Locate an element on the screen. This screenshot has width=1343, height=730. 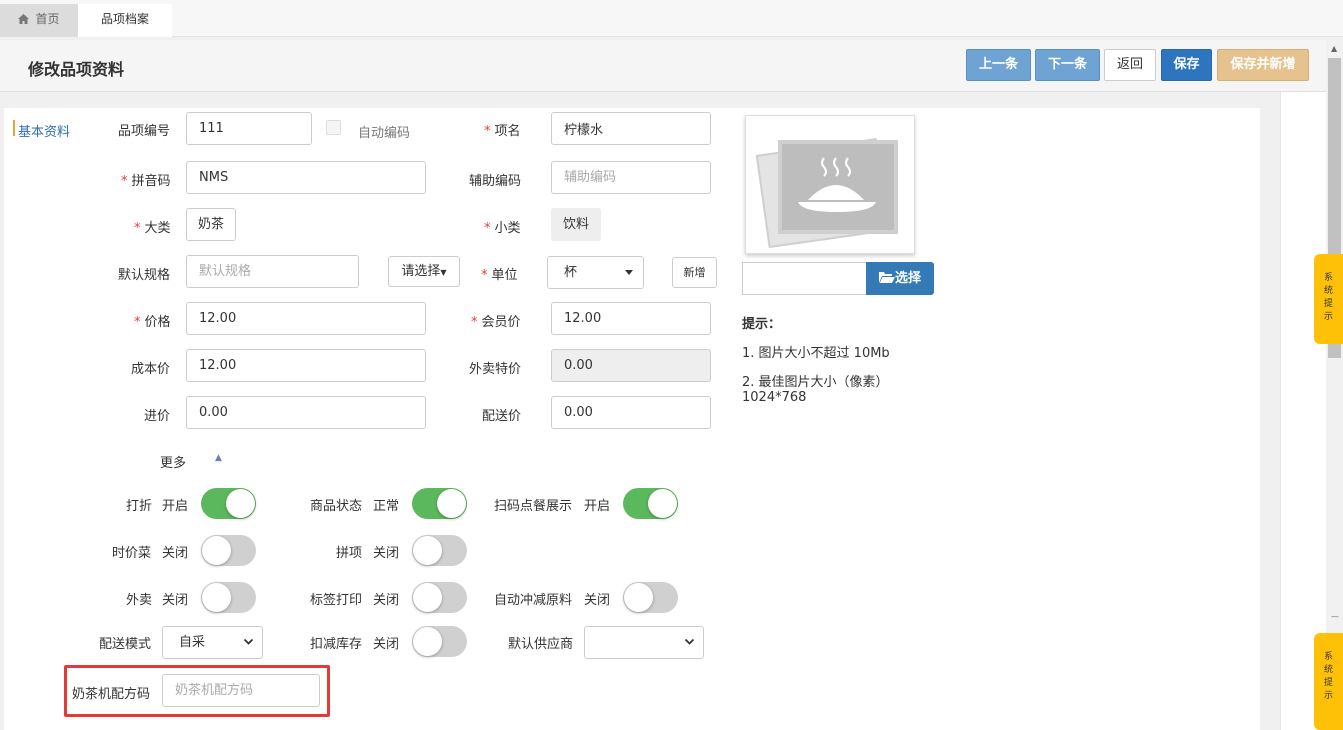
auto-deduct-toggle is located at coordinates (650, 597).